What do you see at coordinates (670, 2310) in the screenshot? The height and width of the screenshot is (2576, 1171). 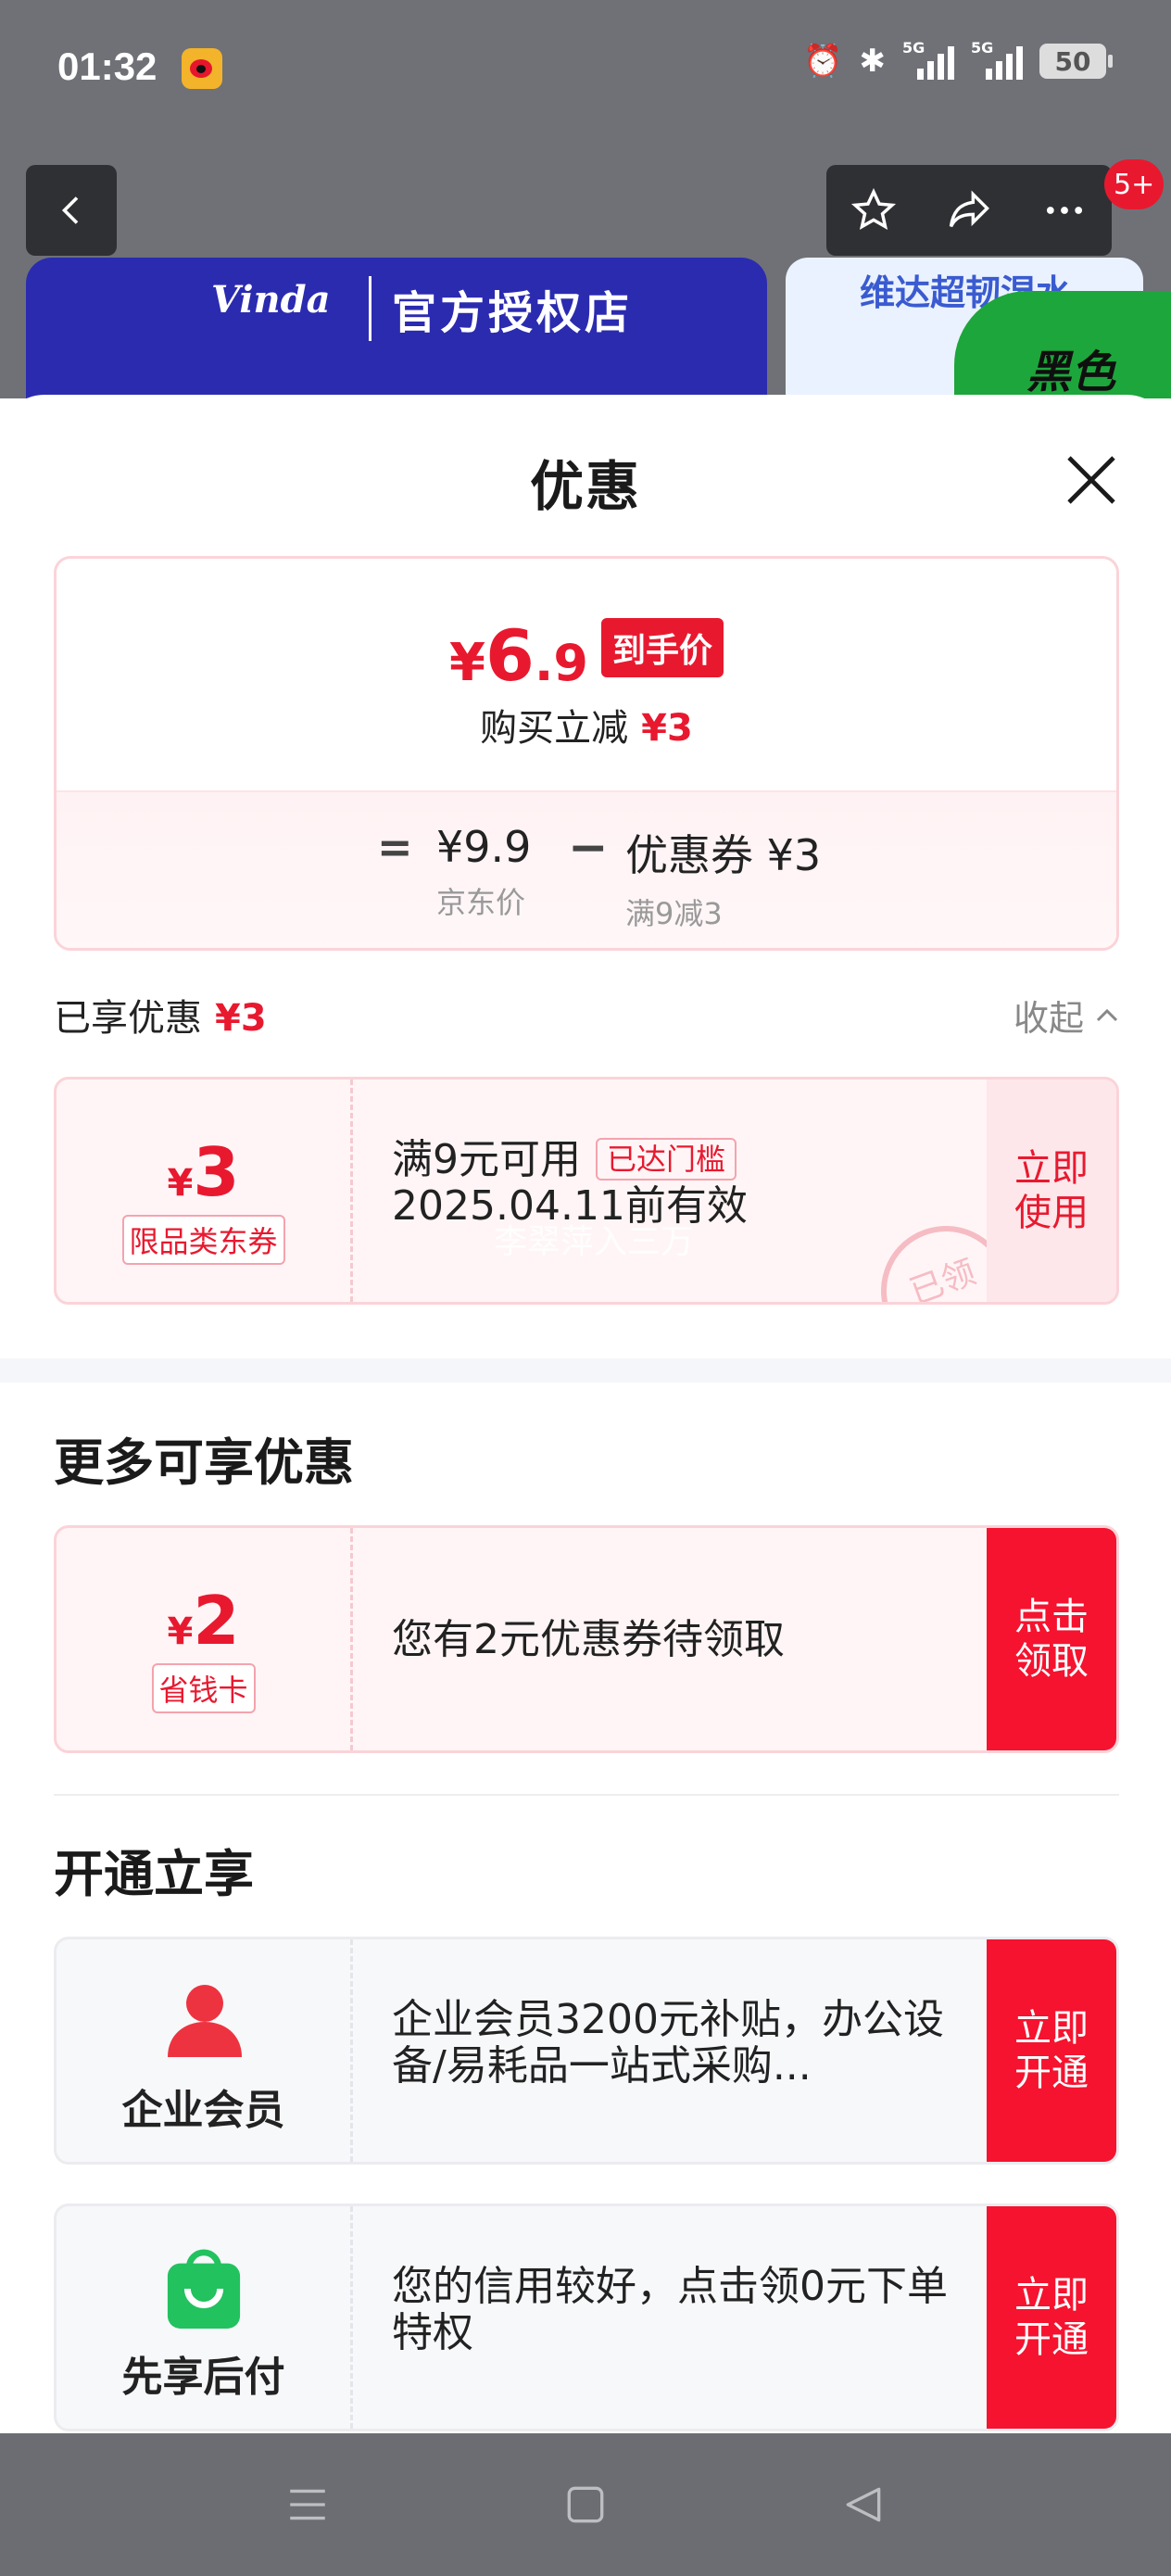 I see `paylater-desc: 您的信用较好，点击领0元下单特权` at bounding box center [670, 2310].